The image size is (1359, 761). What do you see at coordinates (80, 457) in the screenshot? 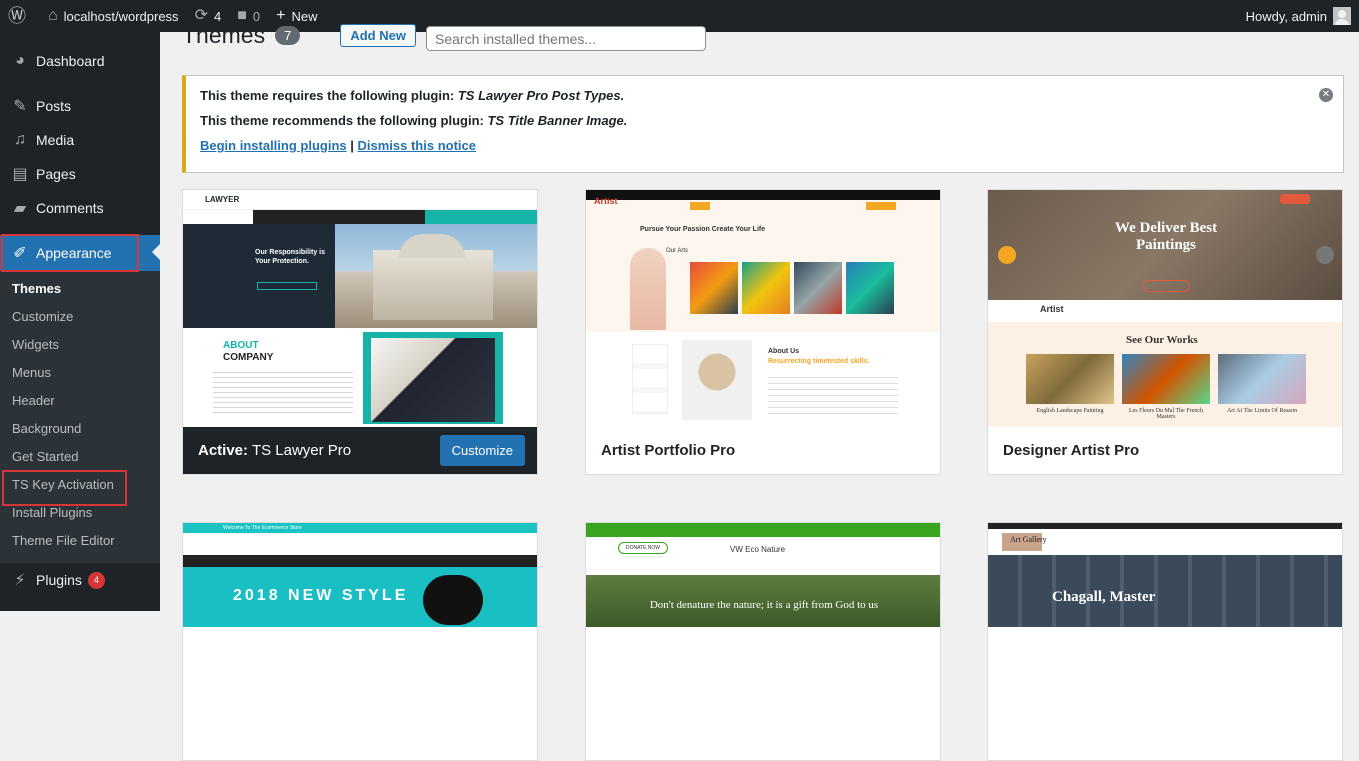
I see `submenu-get-started: Get Started` at bounding box center [80, 457].